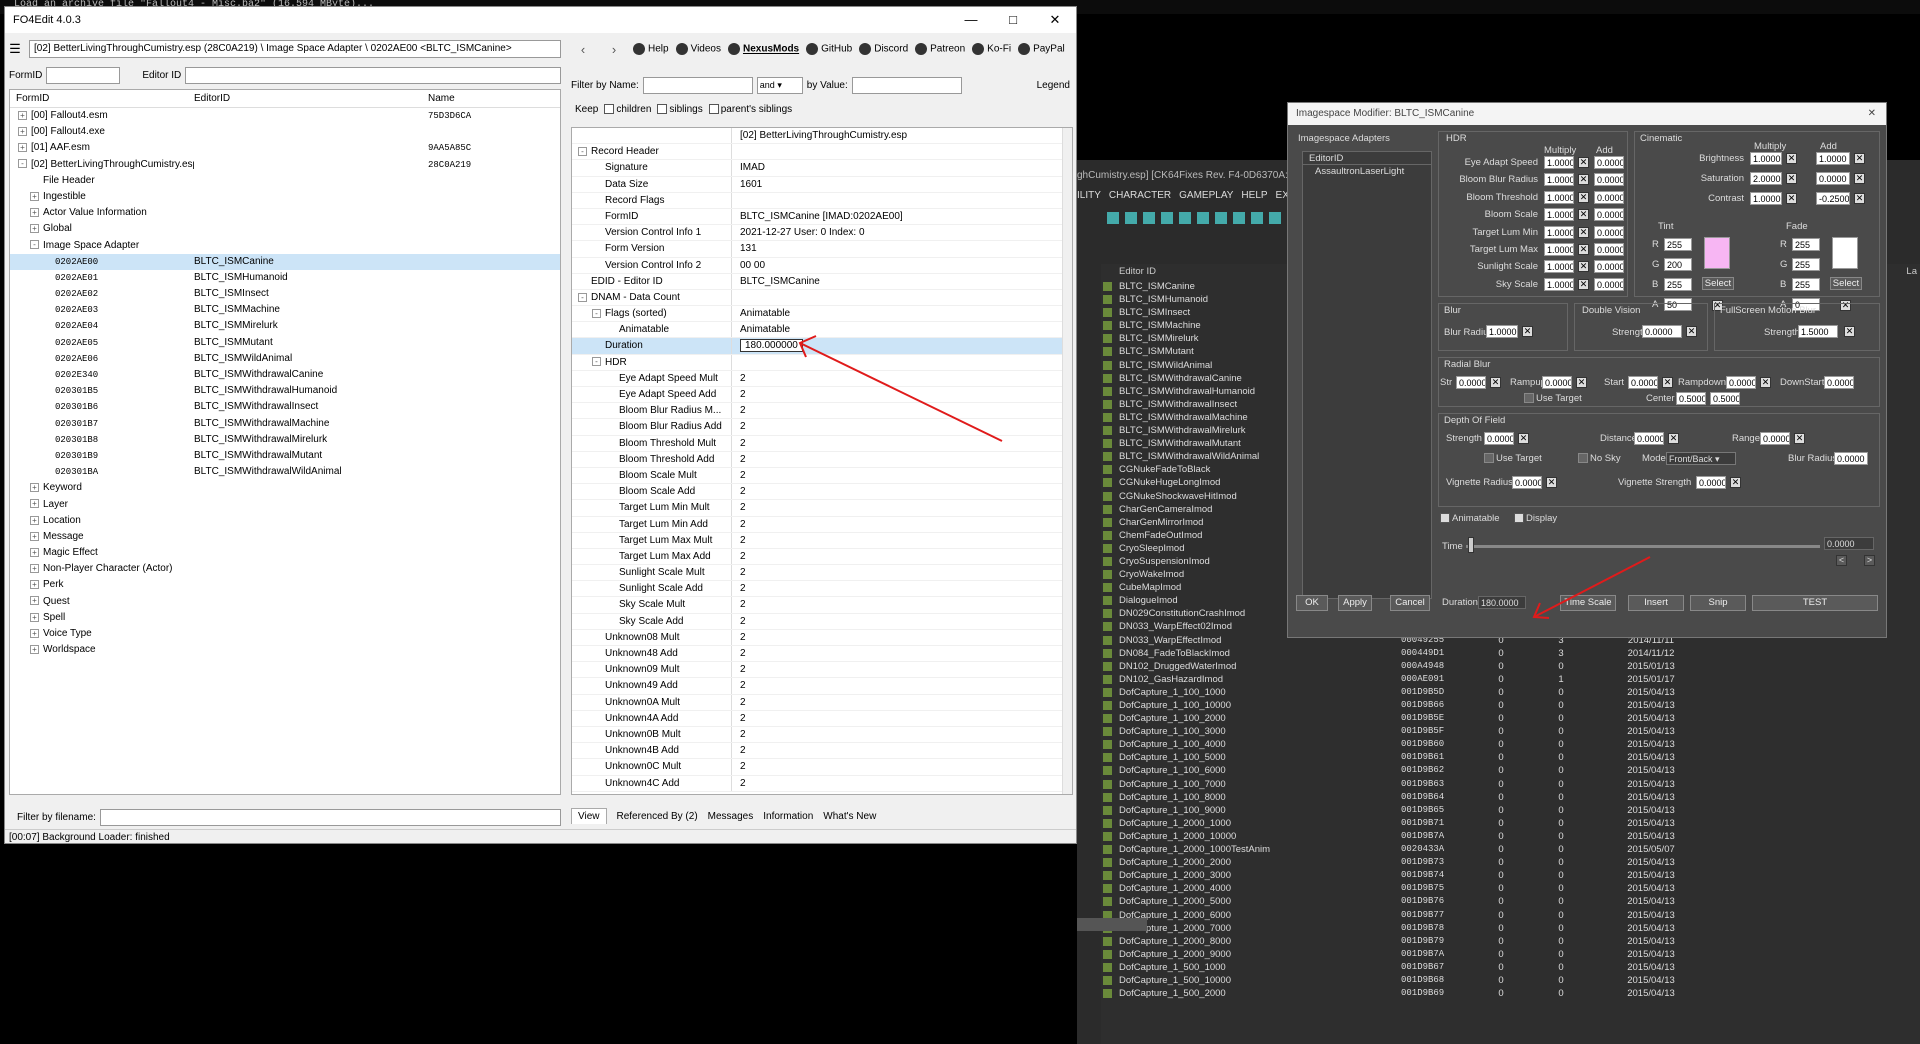 Image resolution: width=1920 pixels, height=1044 pixels. What do you see at coordinates (1839, 382) in the screenshot?
I see `radial-4-field: 0.0000` at bounding box center [1839, 382].